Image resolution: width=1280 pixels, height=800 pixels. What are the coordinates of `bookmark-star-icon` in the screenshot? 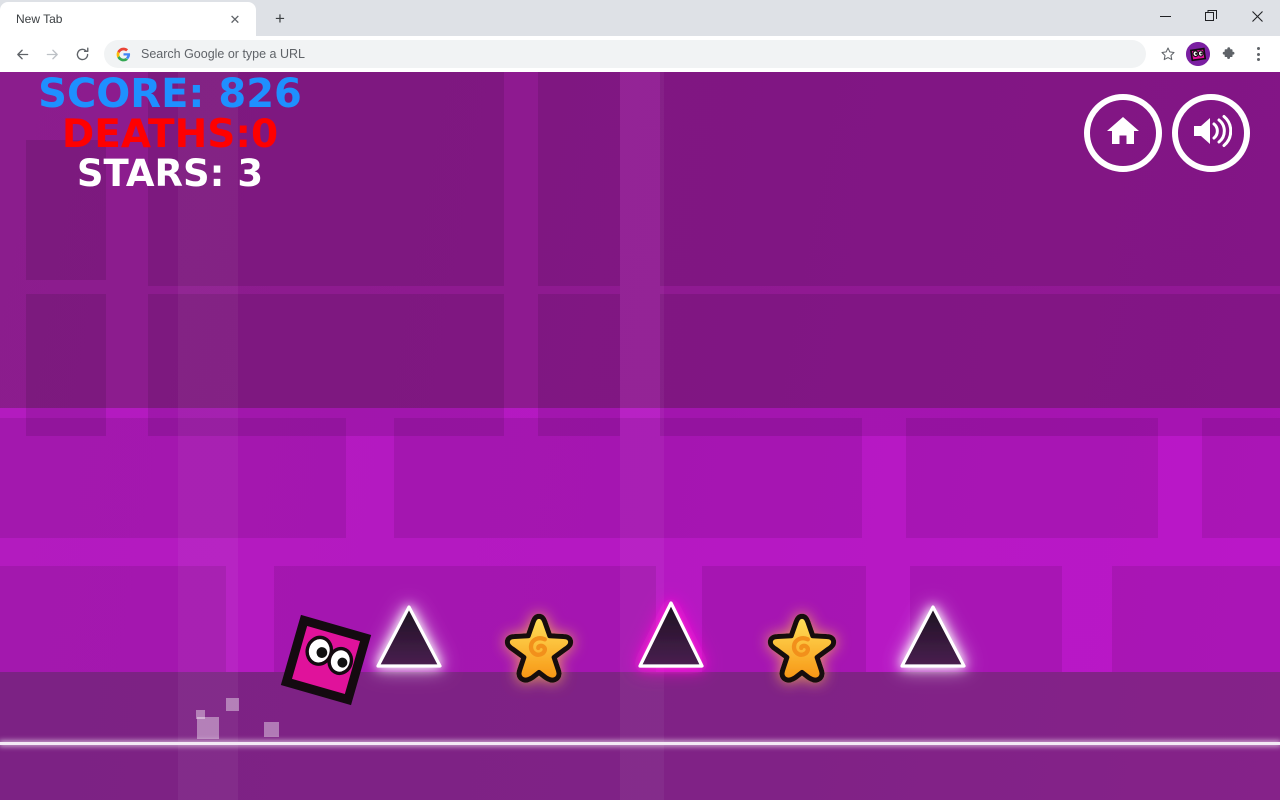 It's located at (1168, 54).